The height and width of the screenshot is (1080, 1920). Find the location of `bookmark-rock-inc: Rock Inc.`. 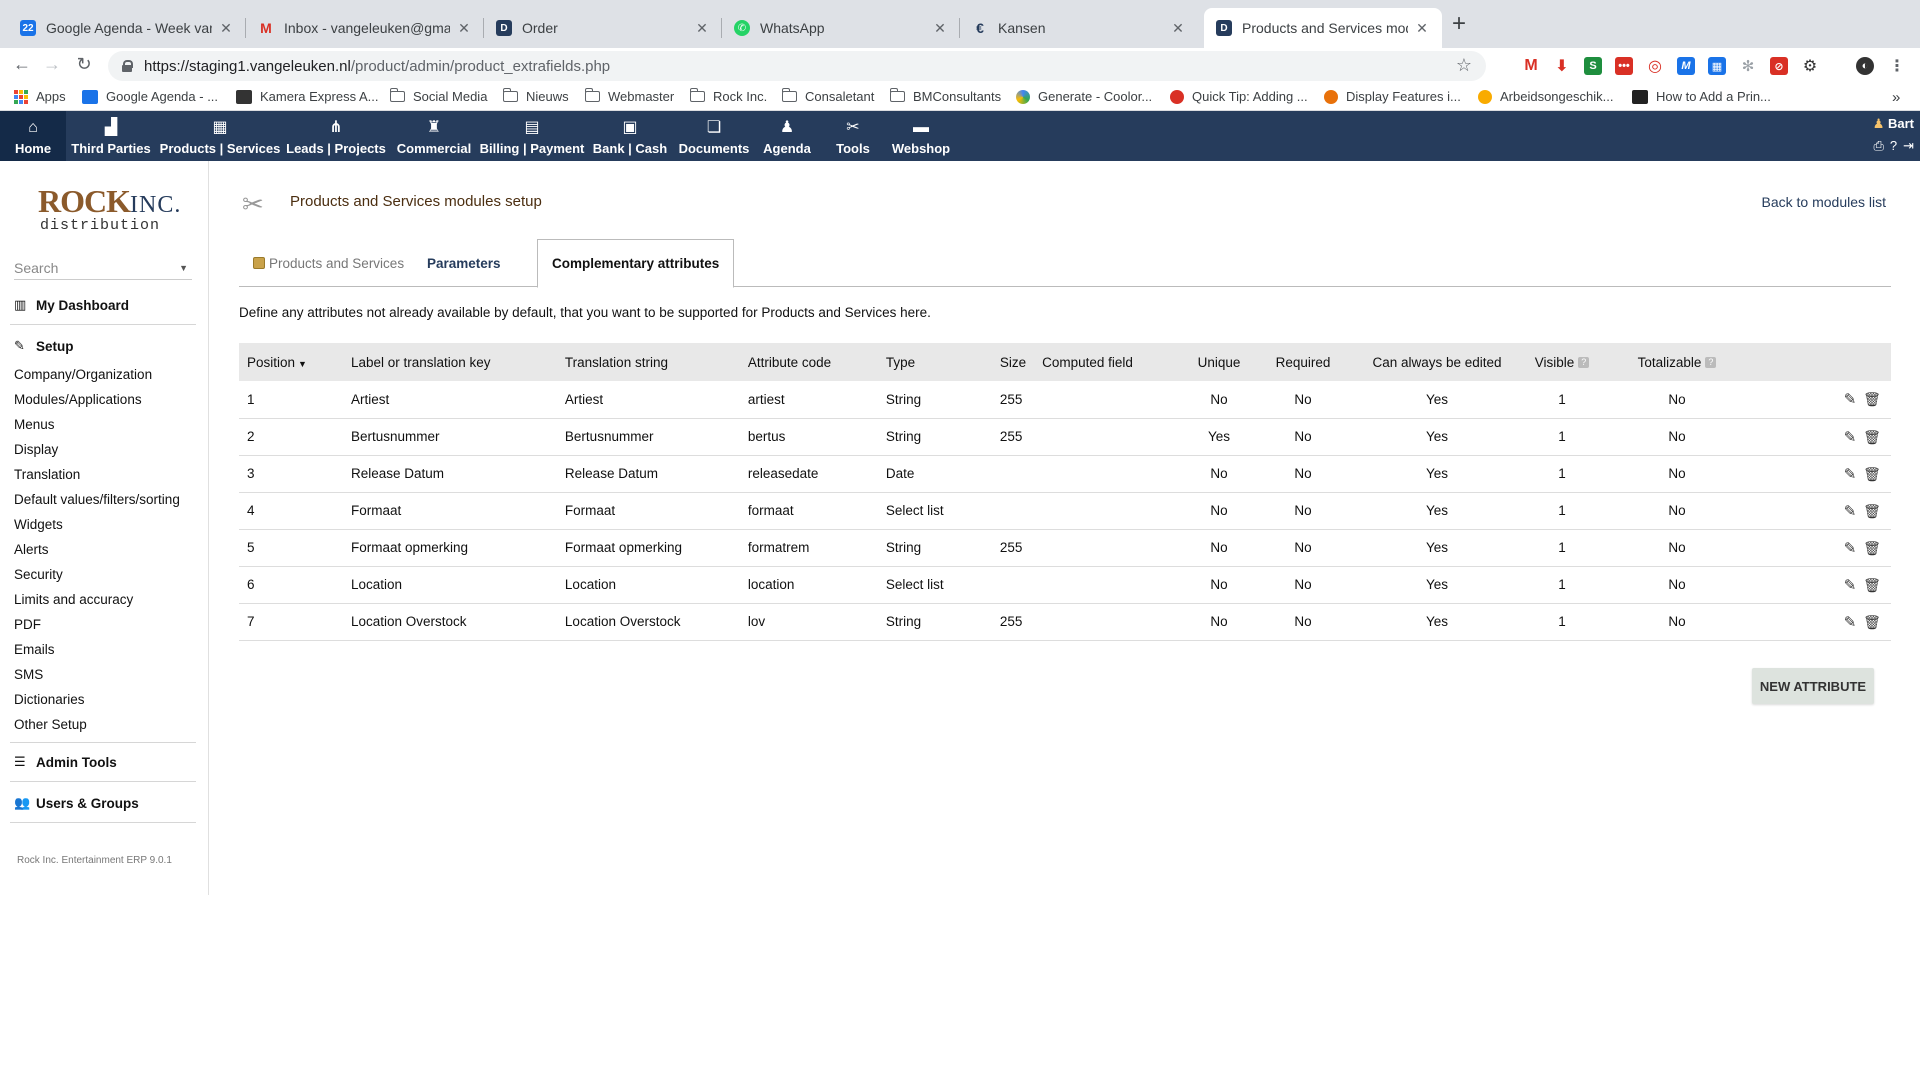

bookmark-rock-inc: Rock Inc. is located at coordinates (728, 96).